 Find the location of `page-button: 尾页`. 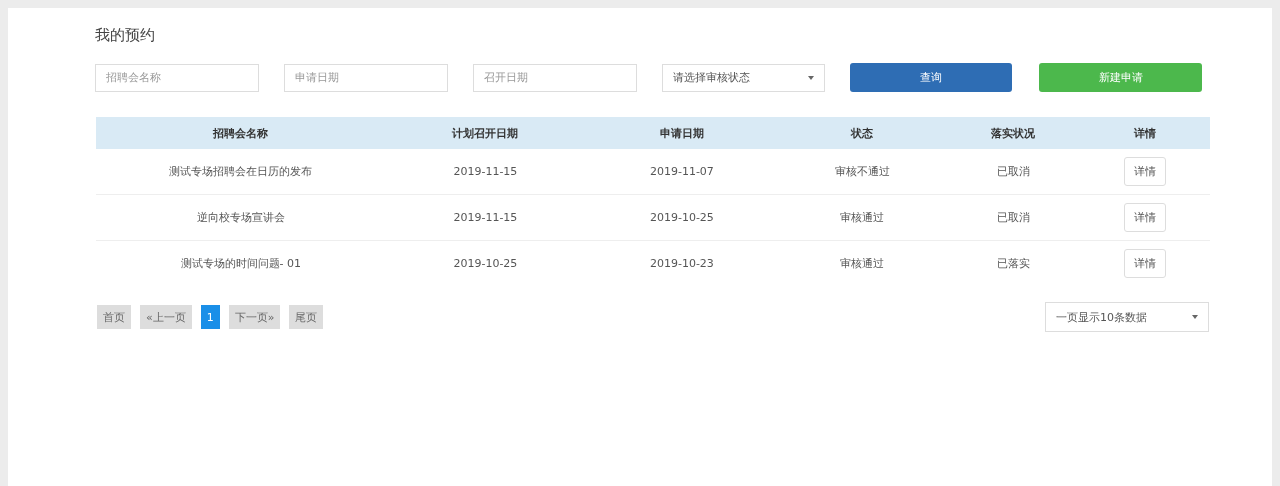

page-button: 尾页 is located at coordinates (306, 317).